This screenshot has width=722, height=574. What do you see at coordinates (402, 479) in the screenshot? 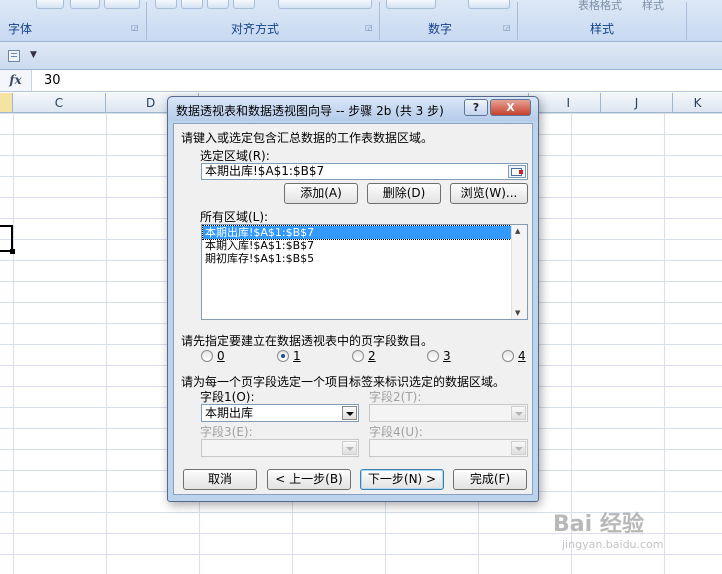
I see `next-button: 下一步(N) >` at bounding box center [402, 479].